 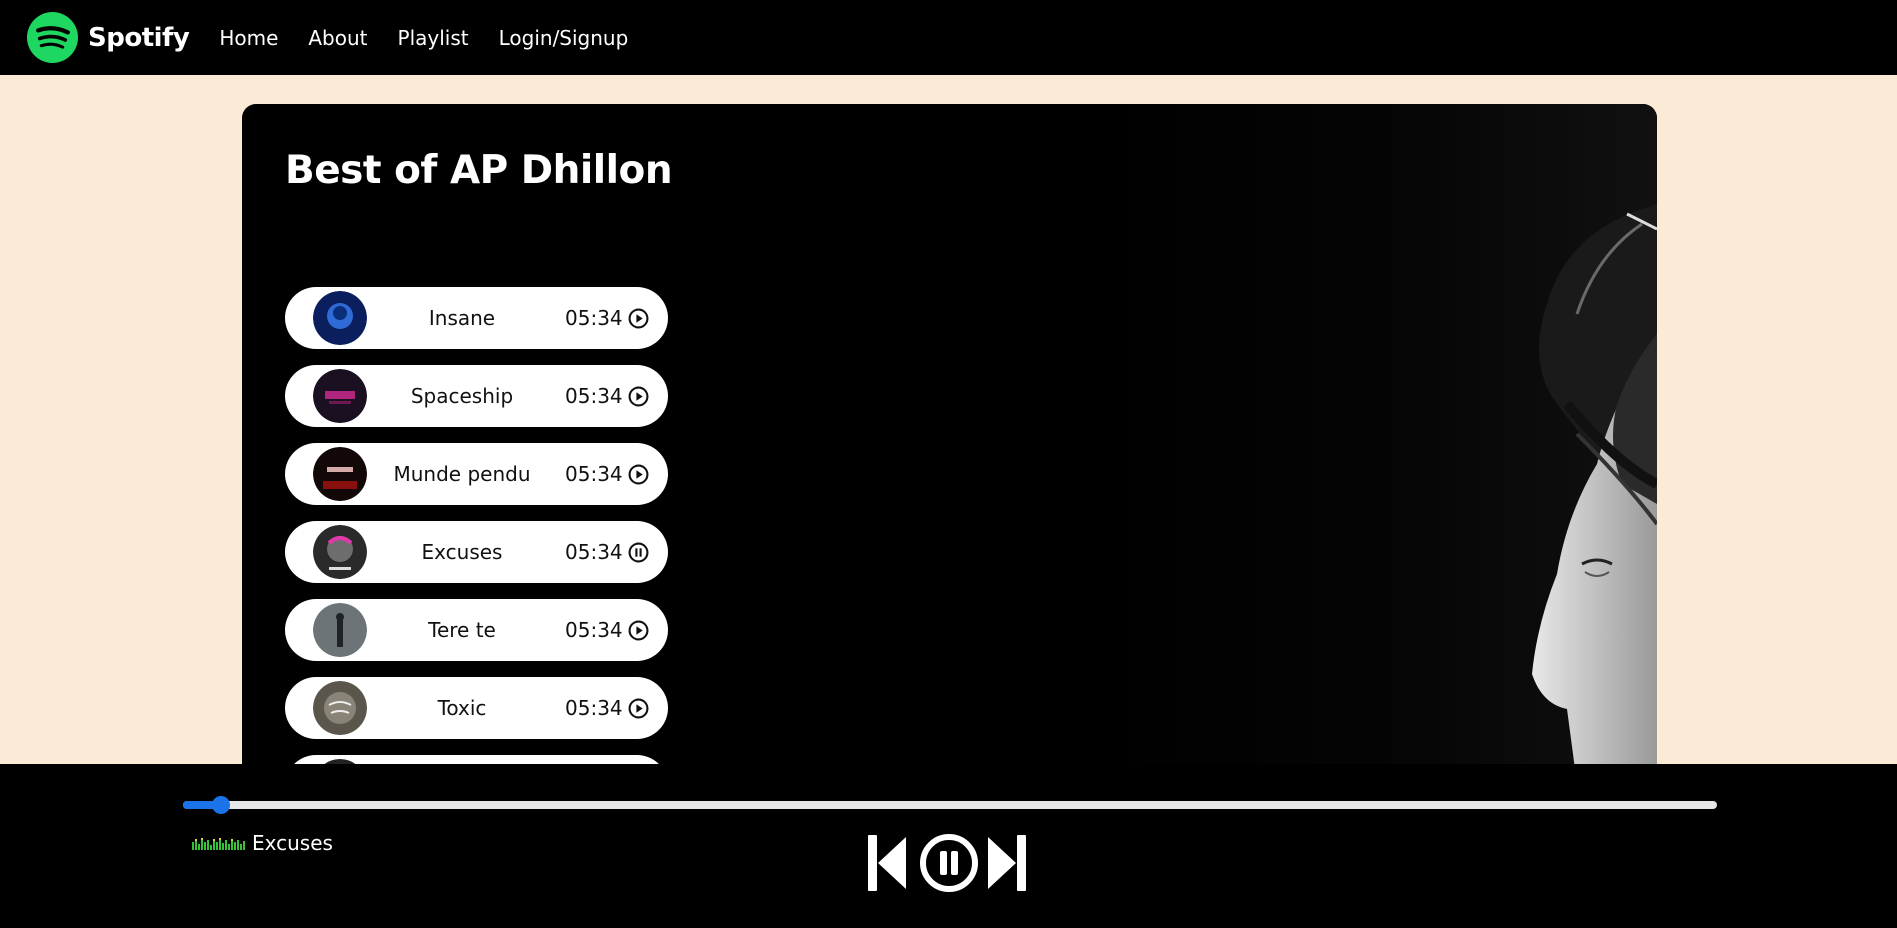 What do you see at coordinates (221, 805) in the screenshot?
I see `progress-thumb` at bounding box center [221, 805].